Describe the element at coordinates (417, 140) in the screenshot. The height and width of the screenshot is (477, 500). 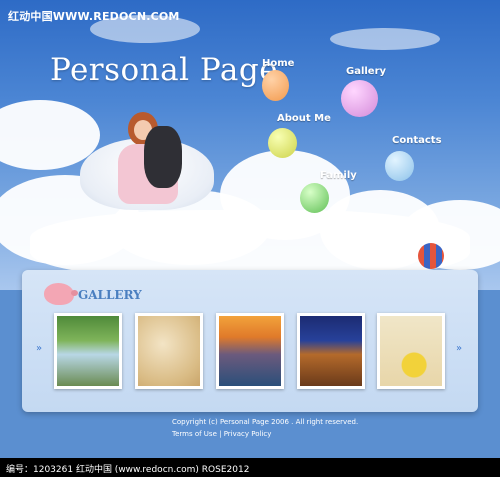
I see `nav-contacts: Contacts` at that location.